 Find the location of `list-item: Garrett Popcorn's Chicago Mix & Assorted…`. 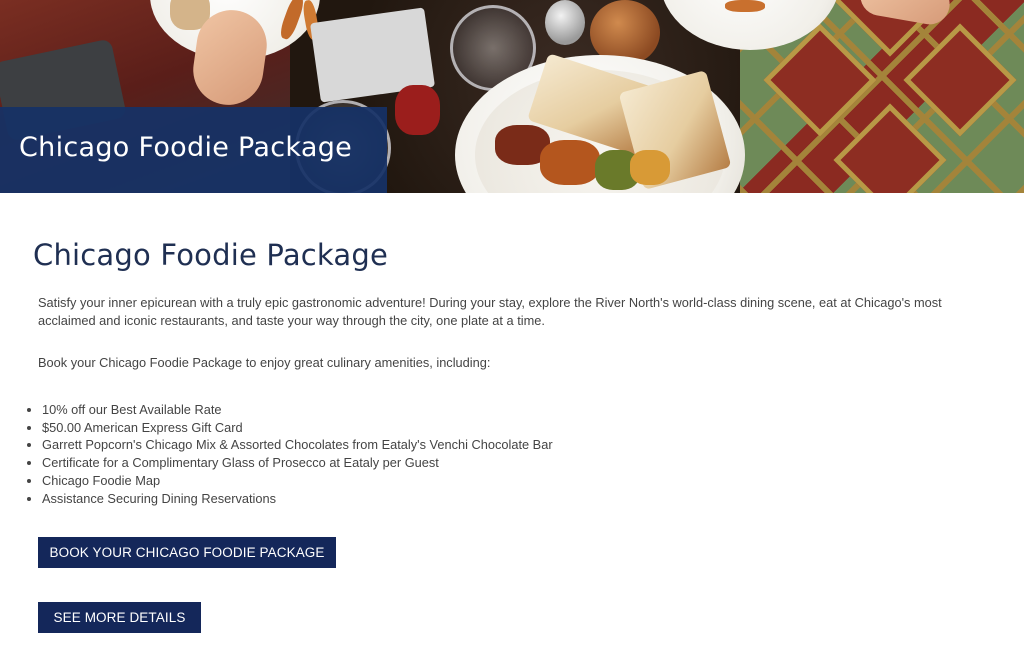

list-item: Garrett Popcorn's Chicago Mix & Assorted… is located at coordinates (297, 445).